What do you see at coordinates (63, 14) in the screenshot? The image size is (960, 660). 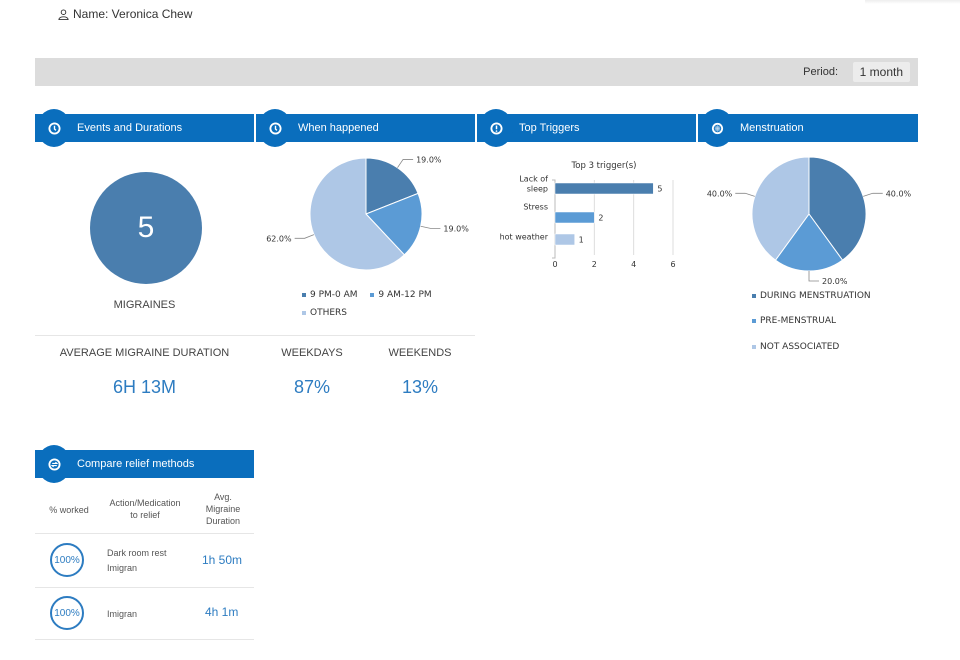 I see `user-icon` at bounding box center [63, 14].